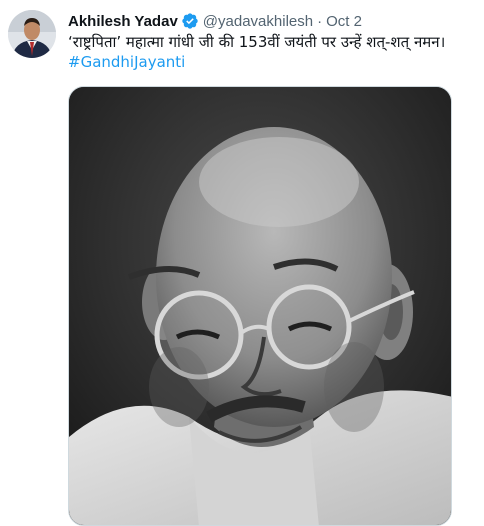  What do you see at coordinates (190, 21) in the screenshot?
I see `verified-badge-icon` at bounding box center [190, 21].